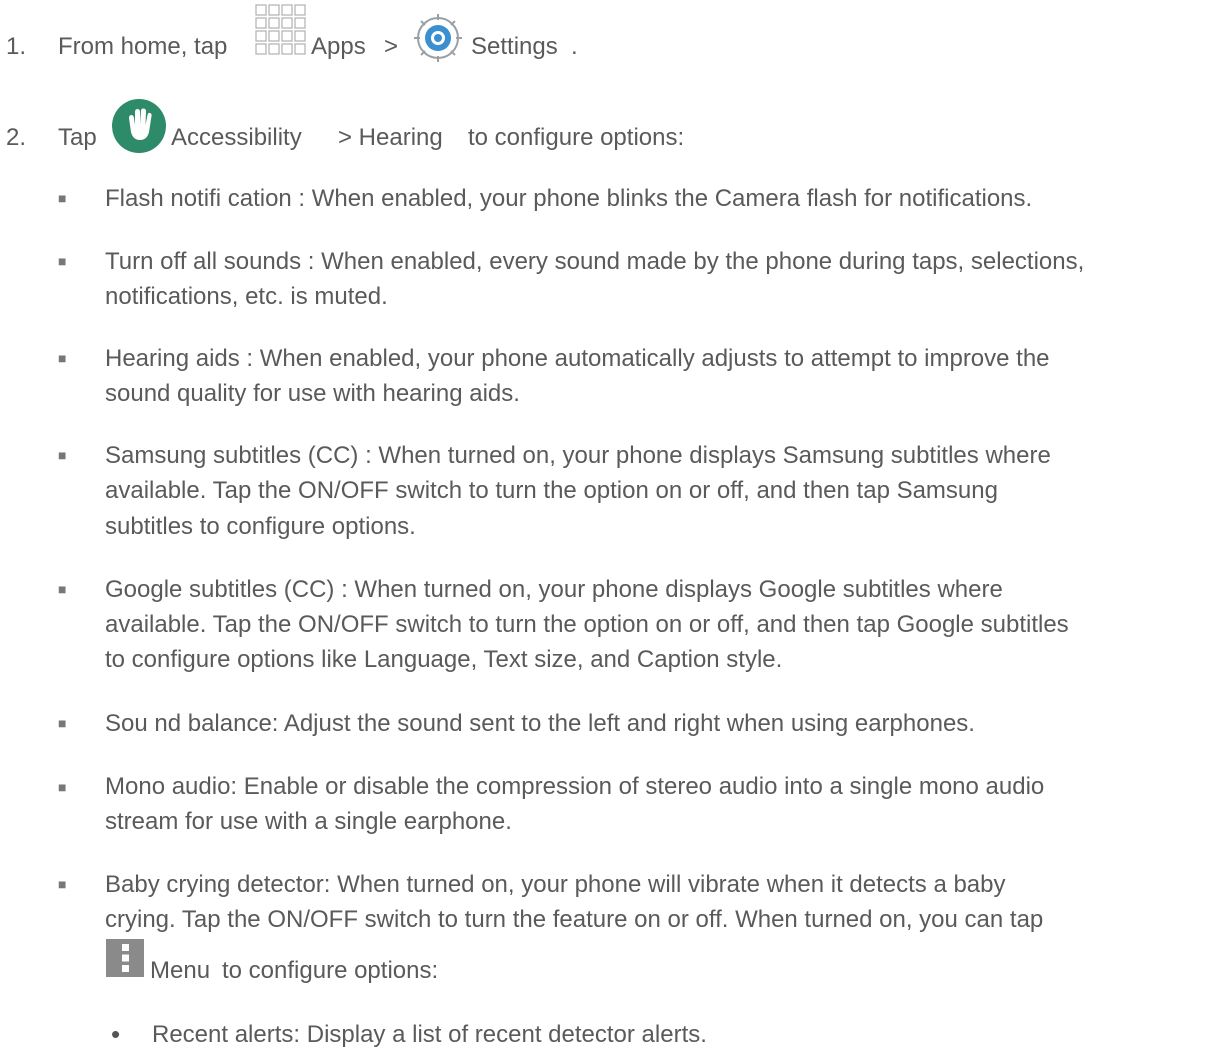 The image size is (1219, 1051). What do you see at coordinates (308, 821) in the screenshot?
I see `item-text: stream for use with a single earphone.` at bounding box center [308, 821].